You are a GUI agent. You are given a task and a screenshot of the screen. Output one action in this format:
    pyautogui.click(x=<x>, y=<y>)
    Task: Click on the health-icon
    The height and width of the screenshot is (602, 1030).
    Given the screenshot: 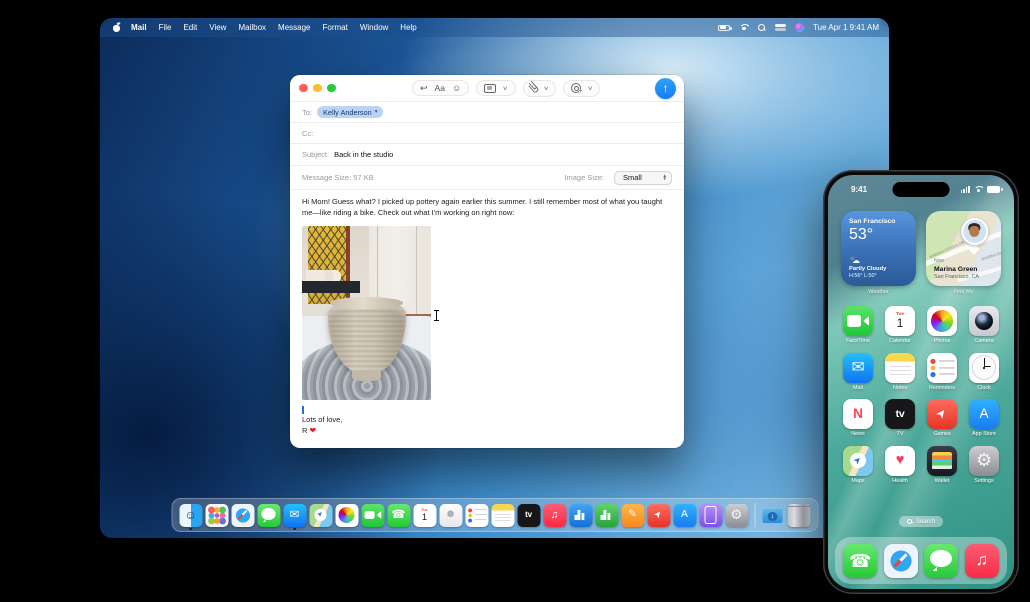 What is the action you would take?
    pyautogui.click(x=900, y=460)
    